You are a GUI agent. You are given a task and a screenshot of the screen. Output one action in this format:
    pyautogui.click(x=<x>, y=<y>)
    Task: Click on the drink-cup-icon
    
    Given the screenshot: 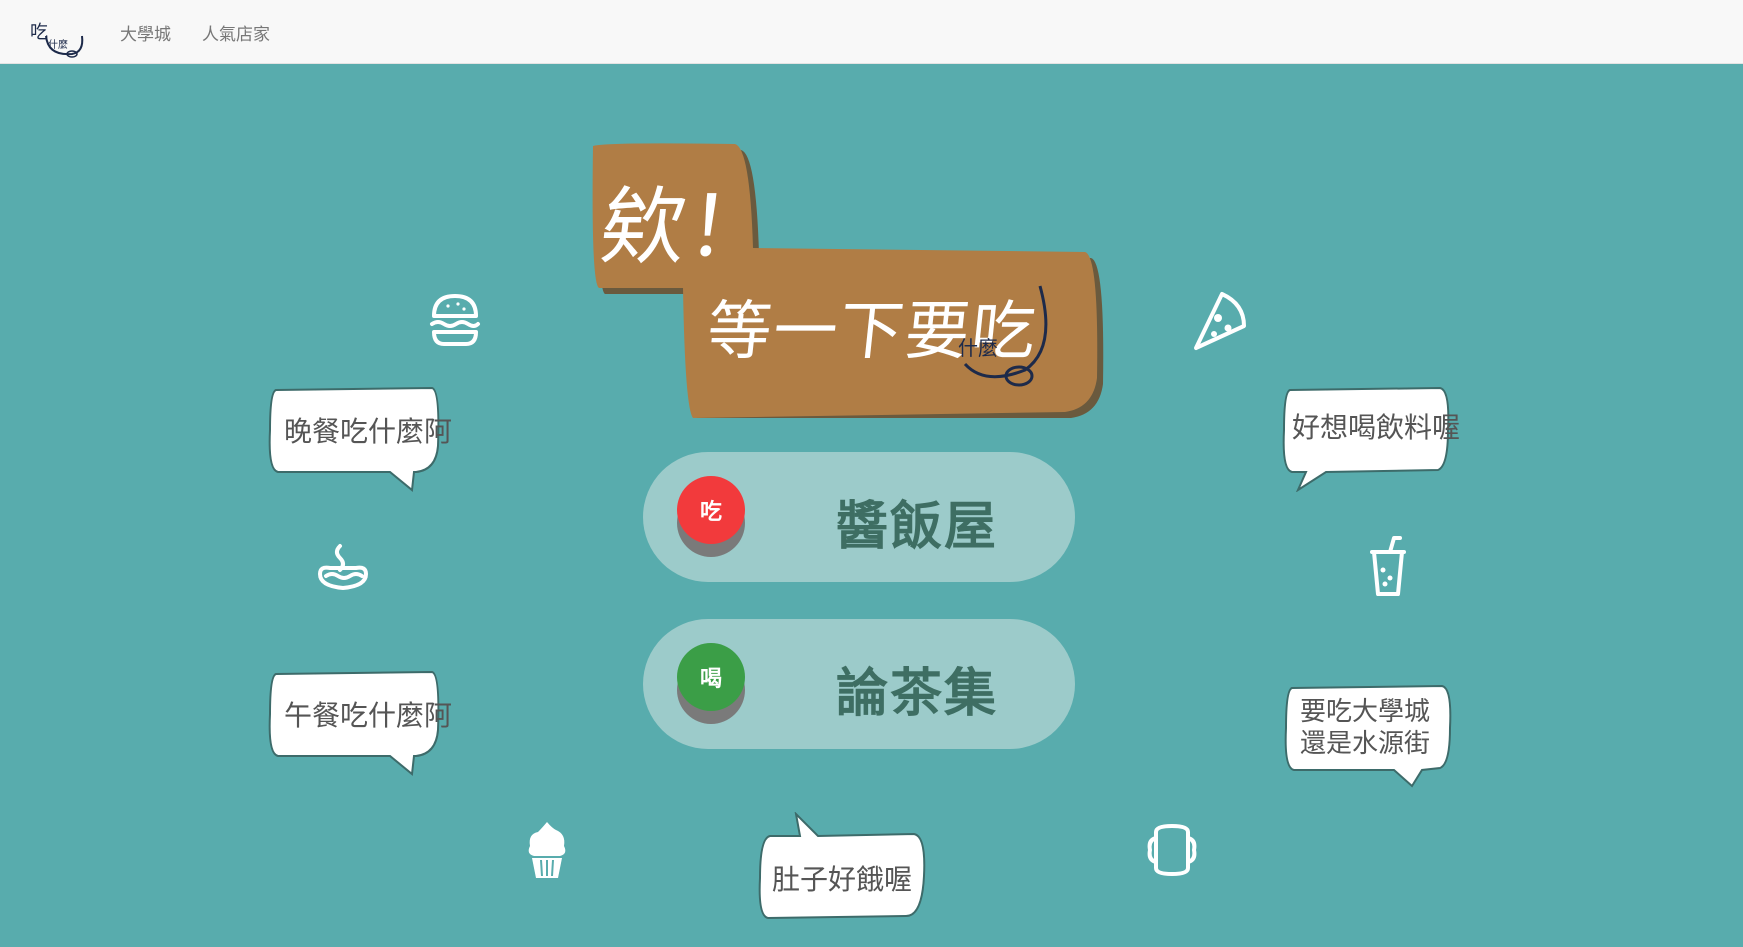 What is the action you would take?
    pyautogui.click(x=1388, y=566)
    